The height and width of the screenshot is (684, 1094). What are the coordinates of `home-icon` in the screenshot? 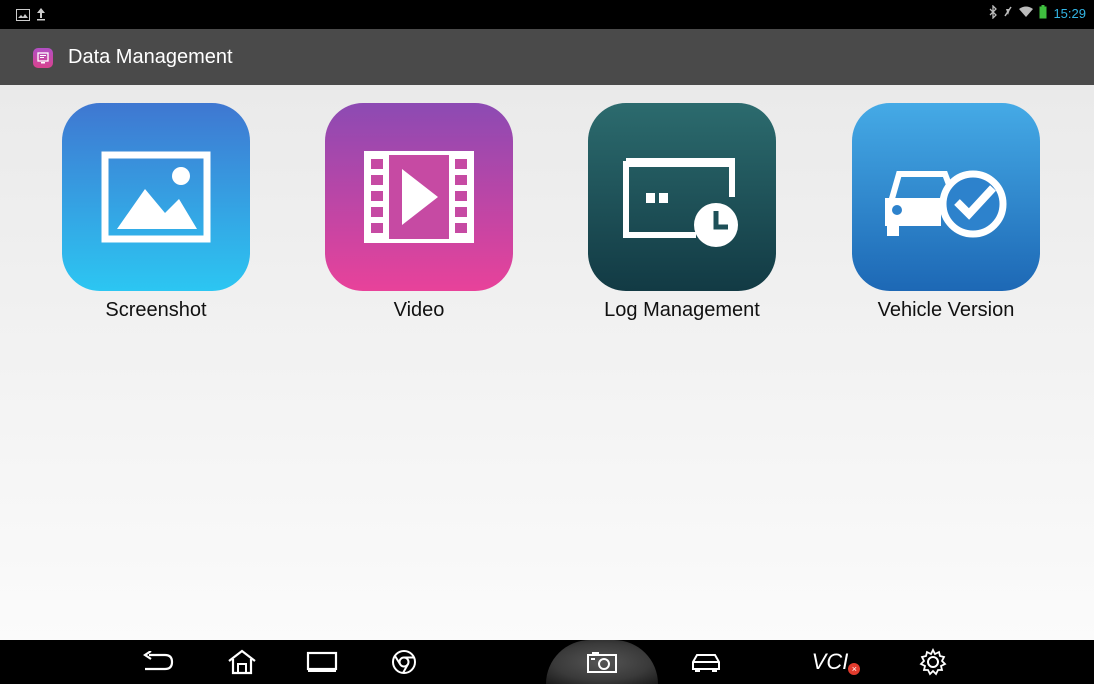 It's located at (242, 662).